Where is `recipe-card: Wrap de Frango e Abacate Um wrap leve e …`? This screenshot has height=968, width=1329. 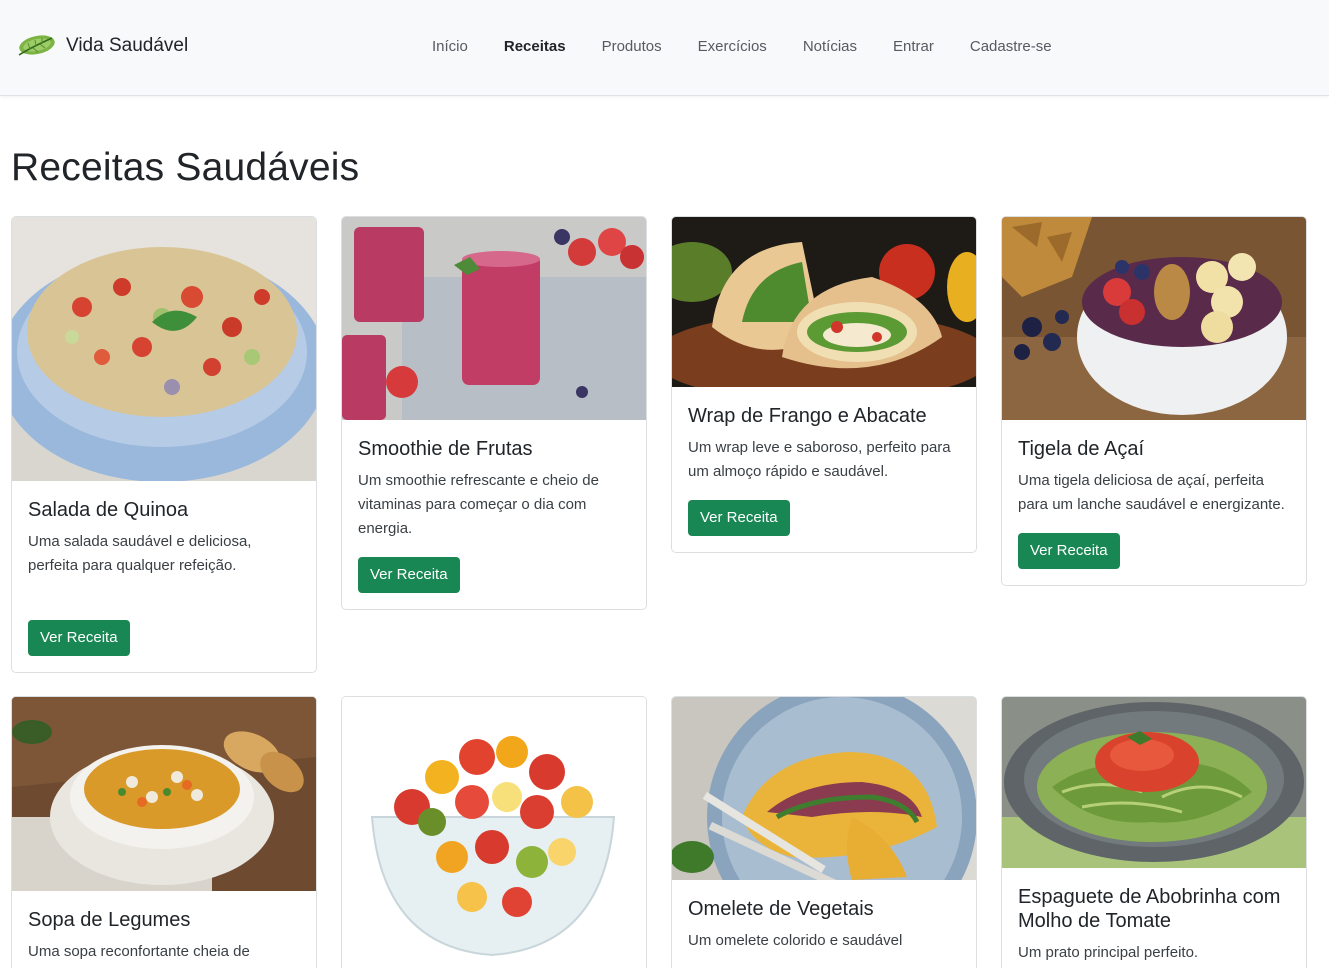
recipe-card: Wrap de Frango e Abacate Um wrap leve e … is located at coordinates (824, 384).